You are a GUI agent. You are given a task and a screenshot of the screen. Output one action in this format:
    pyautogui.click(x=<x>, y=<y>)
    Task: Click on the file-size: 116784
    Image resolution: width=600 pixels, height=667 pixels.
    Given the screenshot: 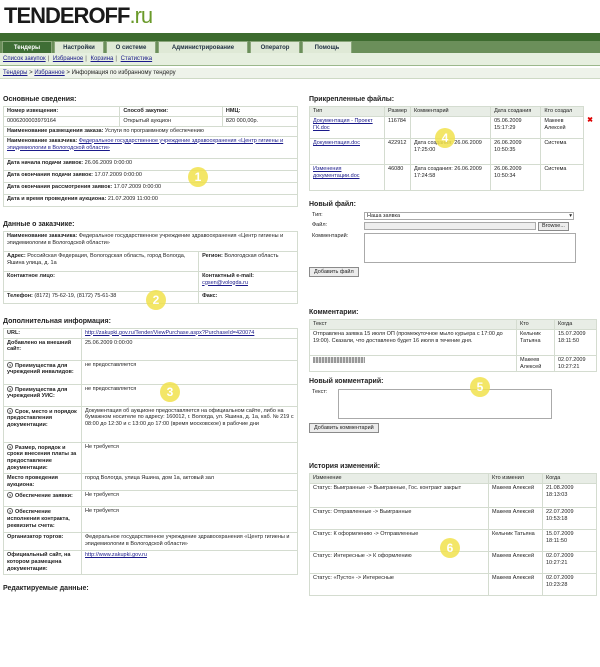 What is the action you would take?
    pyautogui.click(x=397, y=127)
    